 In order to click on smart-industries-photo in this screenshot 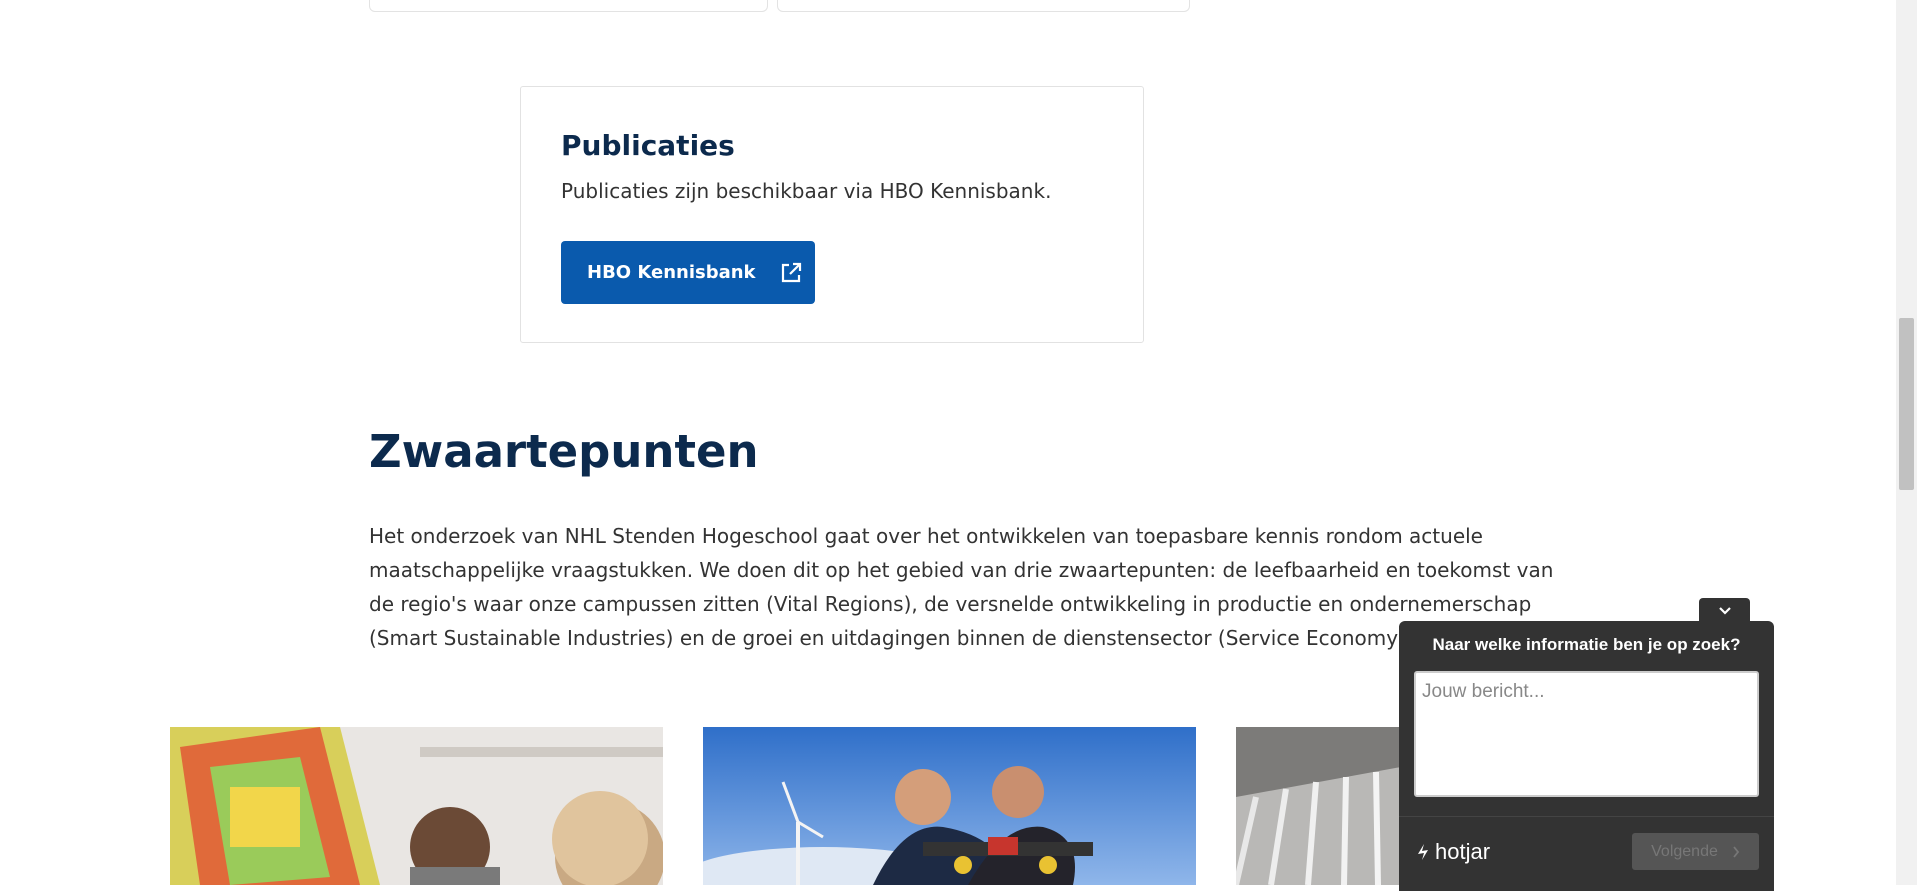, I will do `click(949, 806)`.